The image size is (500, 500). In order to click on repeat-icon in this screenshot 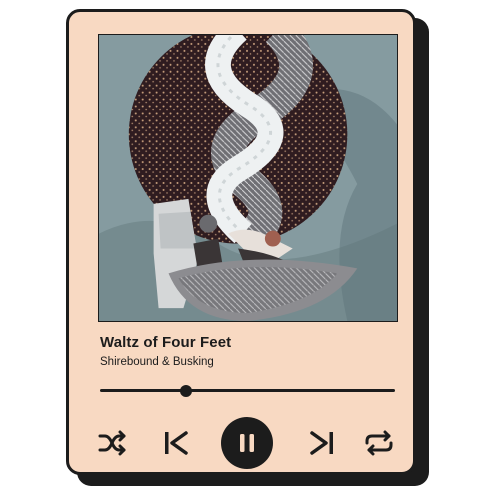, I will do `click(379, 443)`.